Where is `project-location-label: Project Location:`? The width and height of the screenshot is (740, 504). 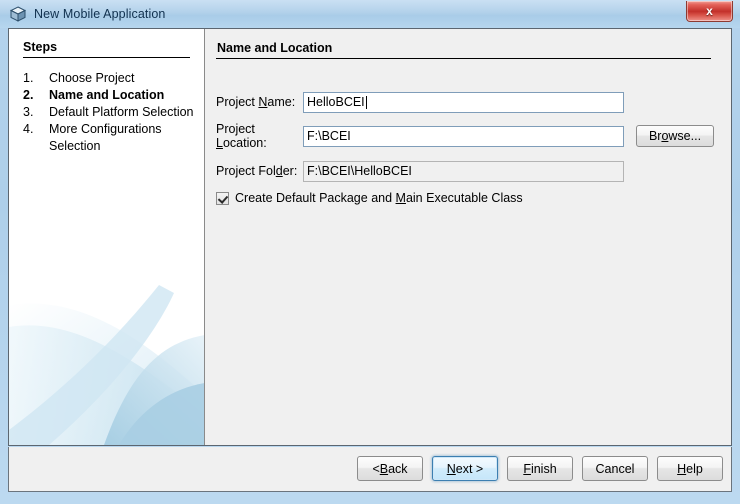 project-location-label: Project Location: is located at coordinates (241, 136).